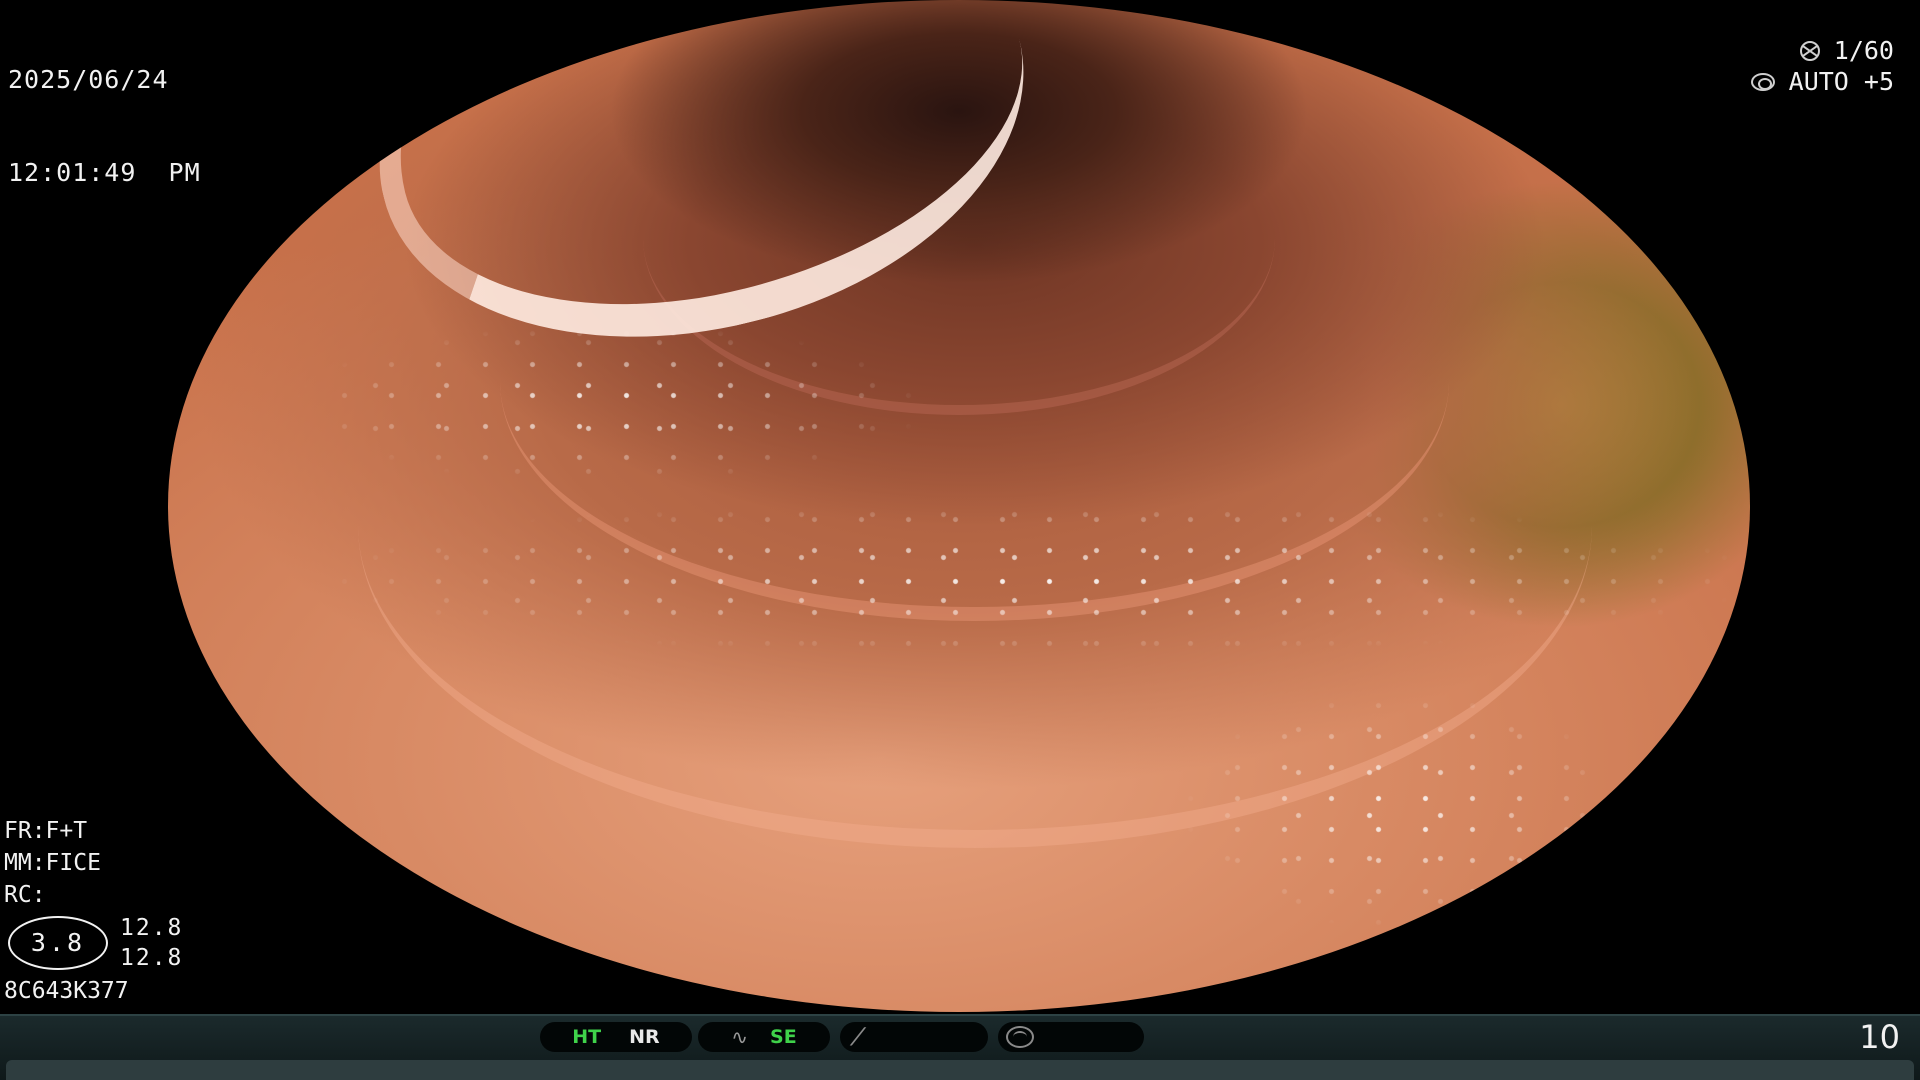  Describe the element at coordinates (152, 928) in the screenshot. I see `value-a: 12.8` at that location.